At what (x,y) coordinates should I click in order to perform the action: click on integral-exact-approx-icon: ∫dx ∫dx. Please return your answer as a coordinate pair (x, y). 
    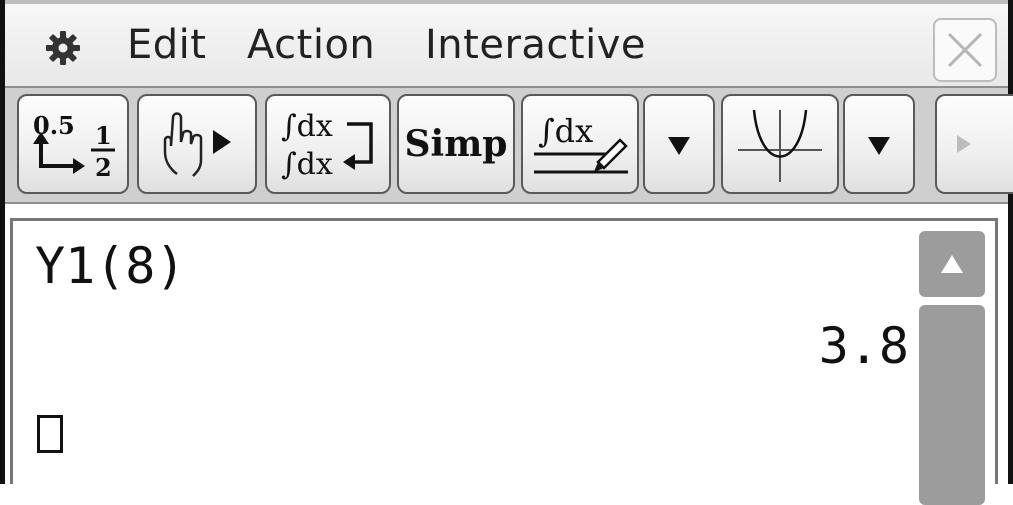
    Looking at the image, I should click on (327, 145).